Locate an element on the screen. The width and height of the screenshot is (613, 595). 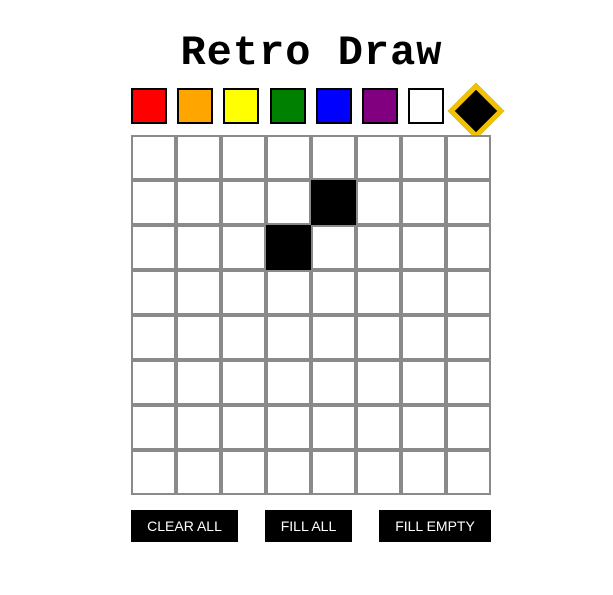
grid-cell-r3-c7 is located at coordinates (468, 292).